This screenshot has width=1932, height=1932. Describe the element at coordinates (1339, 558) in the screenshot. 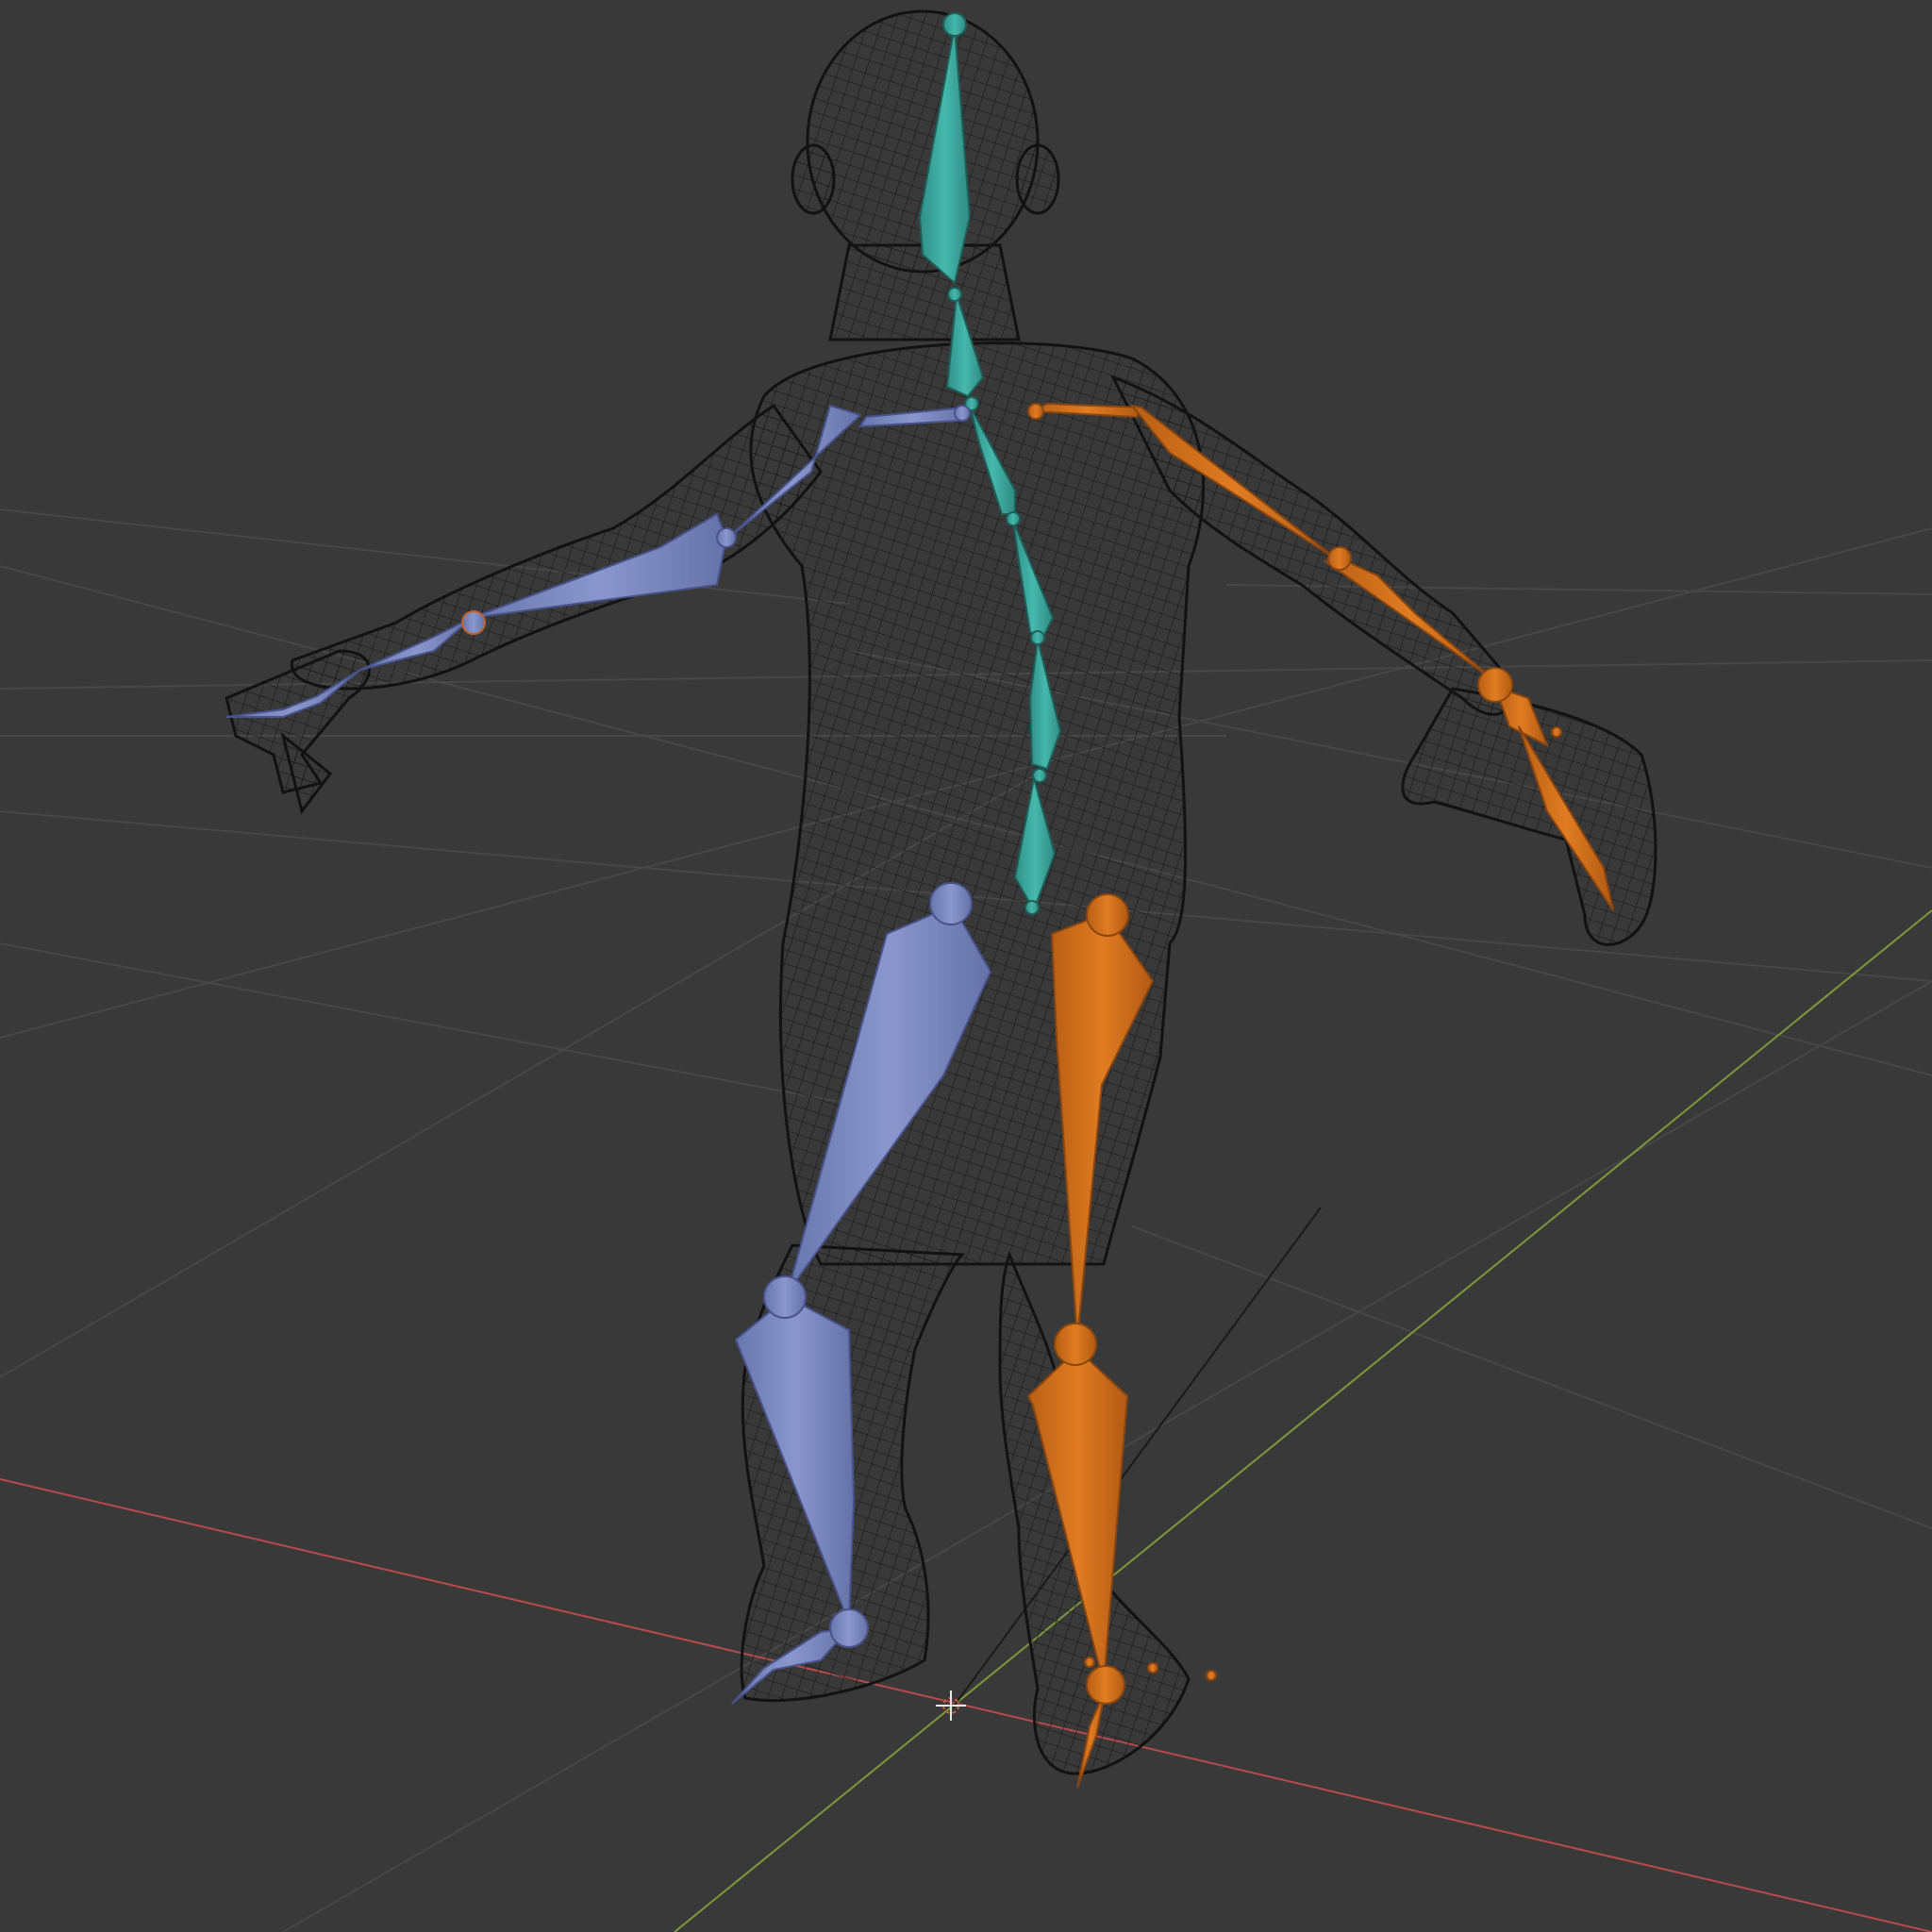

I see `joint-elbow-r` at that location.